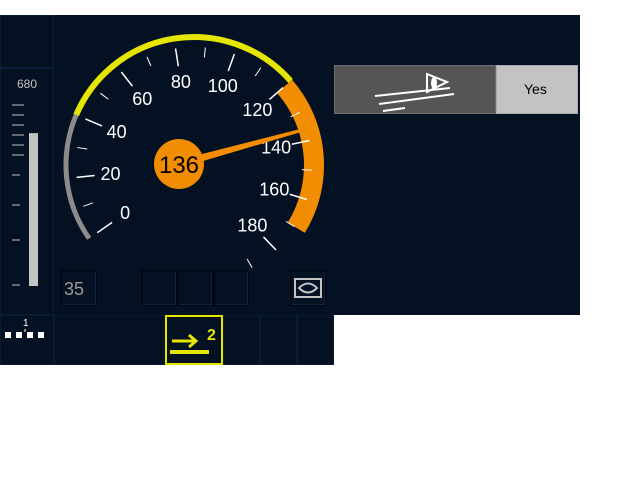  I want to click on mode-value: 2, so click(211, 335).